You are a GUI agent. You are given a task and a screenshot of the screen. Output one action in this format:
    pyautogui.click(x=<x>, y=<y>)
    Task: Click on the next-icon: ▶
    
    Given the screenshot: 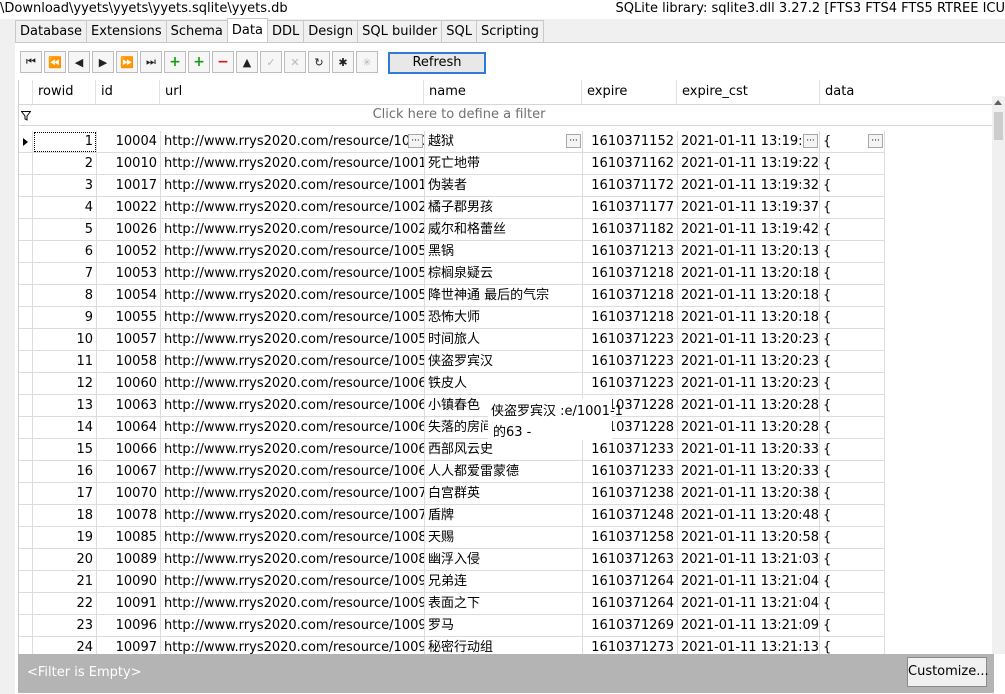 What is the action you would take?
    pyautogui.click(x=103, y=62)
    